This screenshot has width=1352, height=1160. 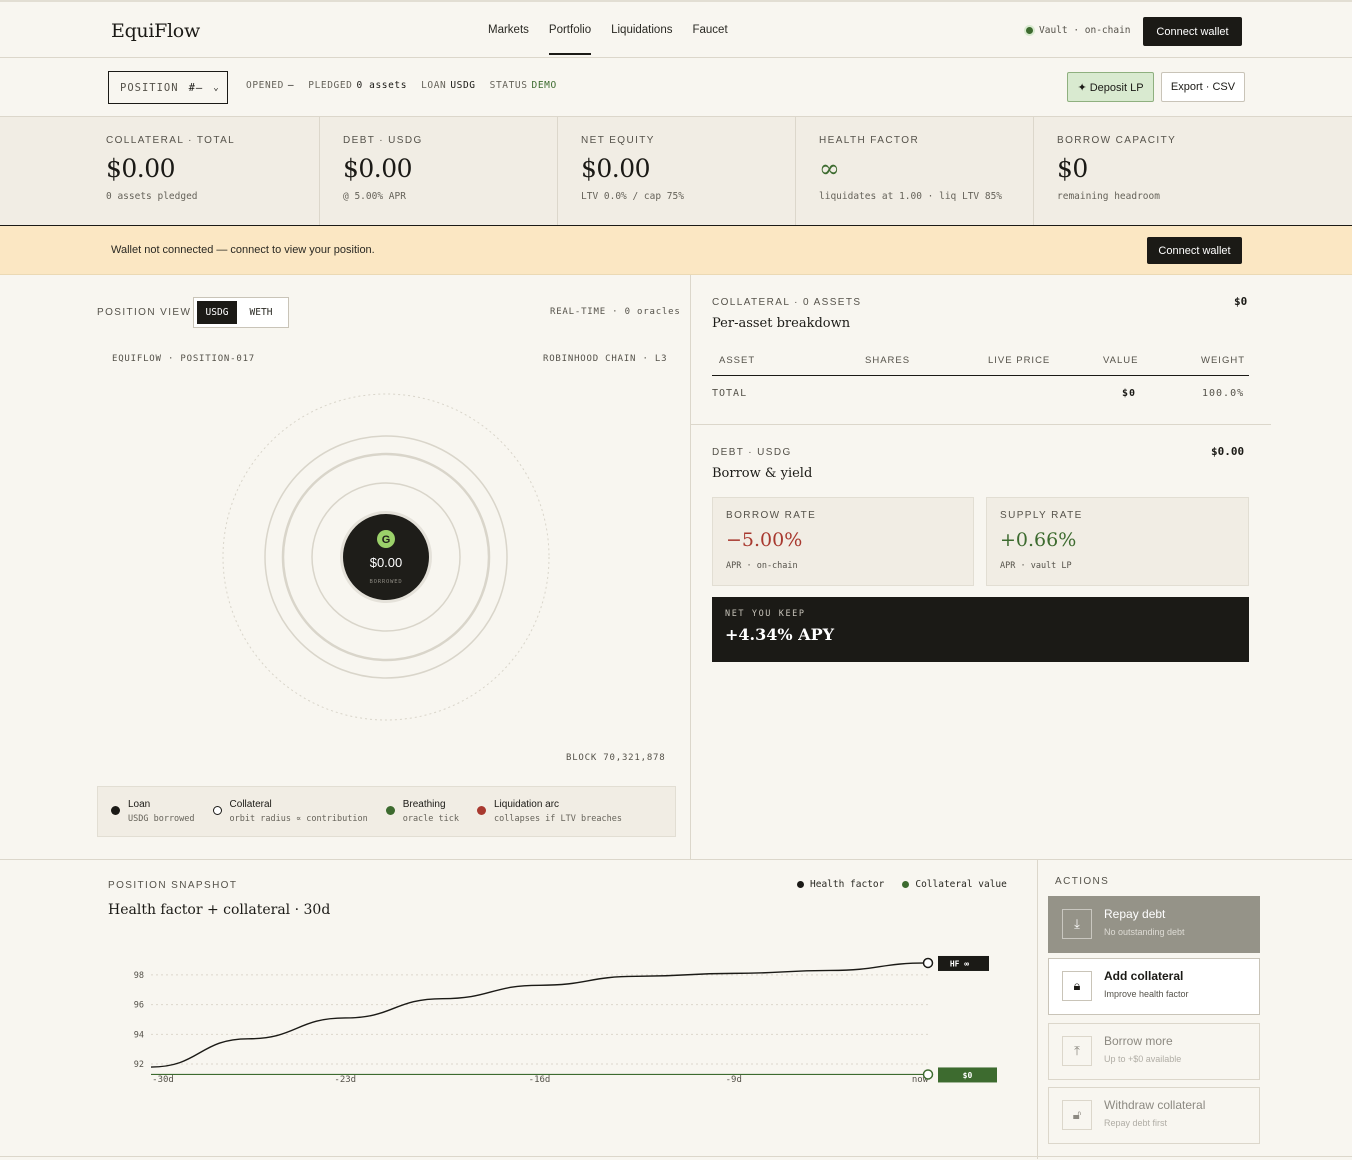 What do you see at coordinates (217, 810) in the screenshot?
I see `collateral-dot-icon` at bounding box center [217, 810].